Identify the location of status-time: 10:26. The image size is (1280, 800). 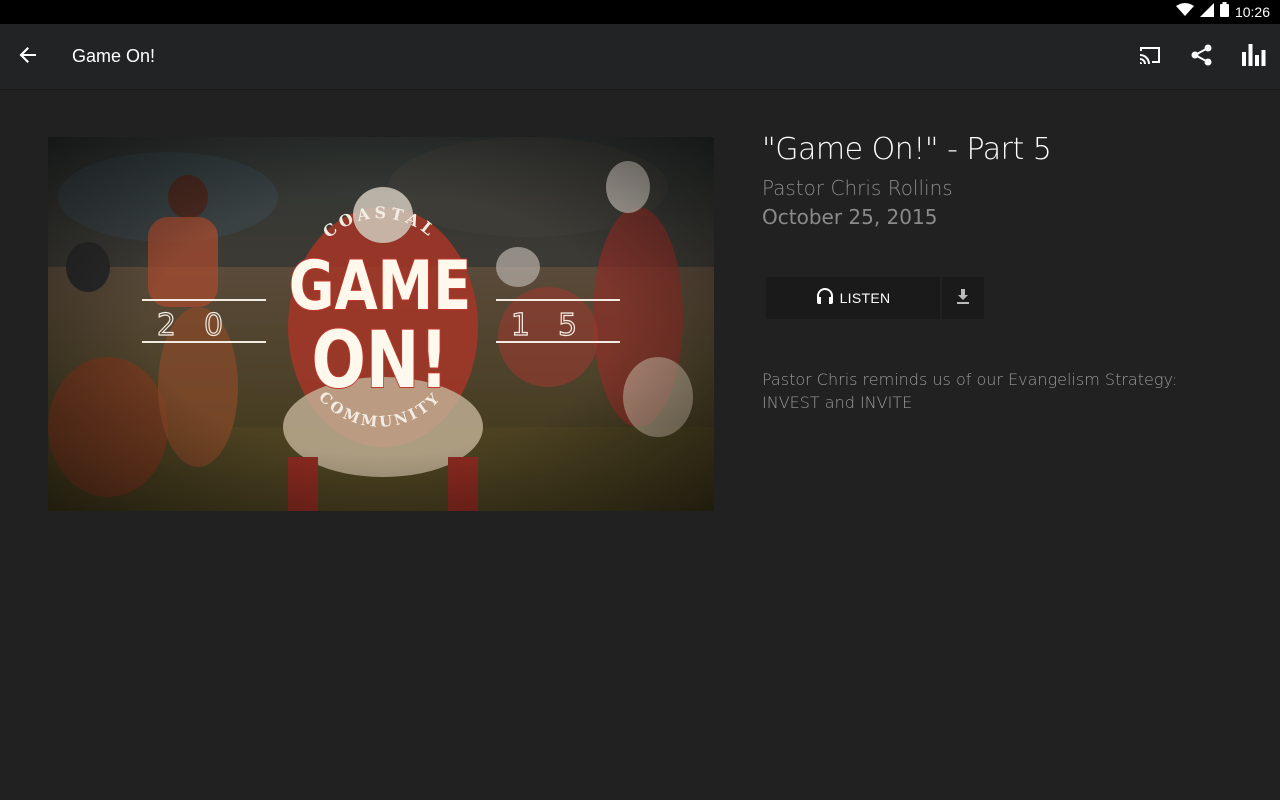
(1252, 12).